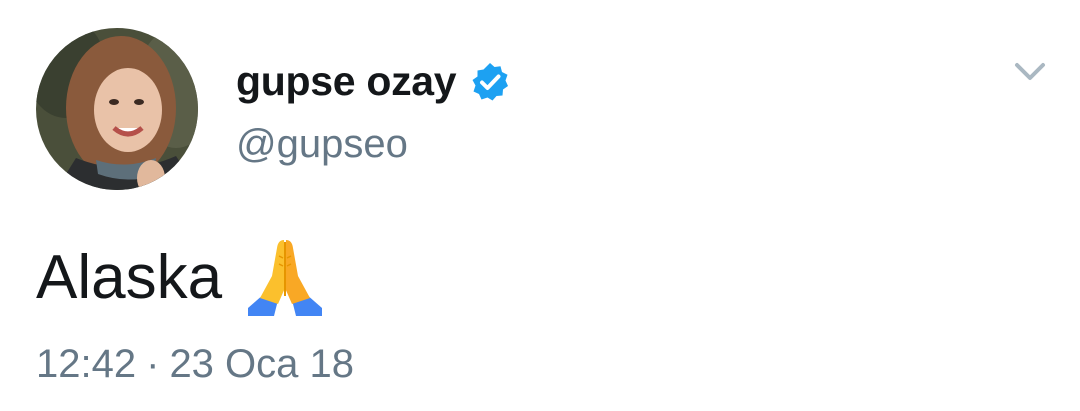  I want to click on avatar-photo, so click(117, 109).